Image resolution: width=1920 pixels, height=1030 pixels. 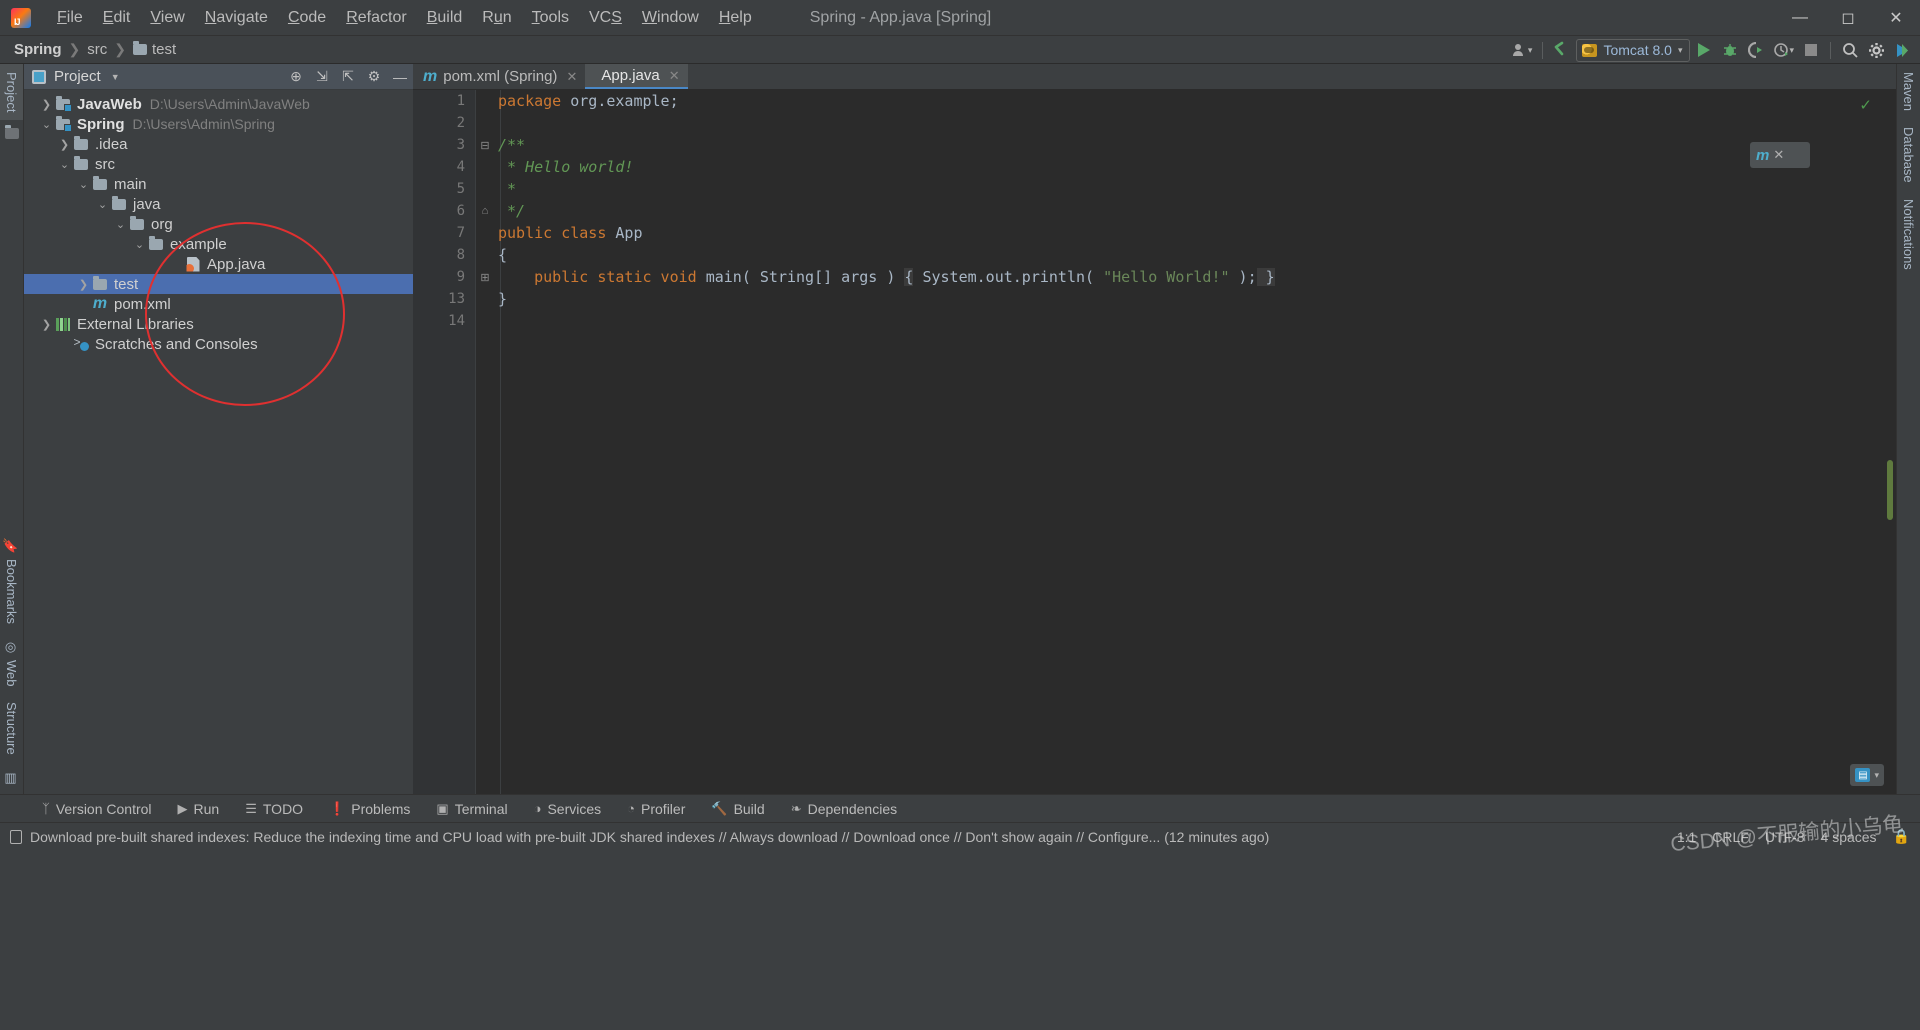 What do you see at coordinates (38, 49) in the screenshot?
I see `breadcrumb-project: Spring` at bounding box center [38, 49].